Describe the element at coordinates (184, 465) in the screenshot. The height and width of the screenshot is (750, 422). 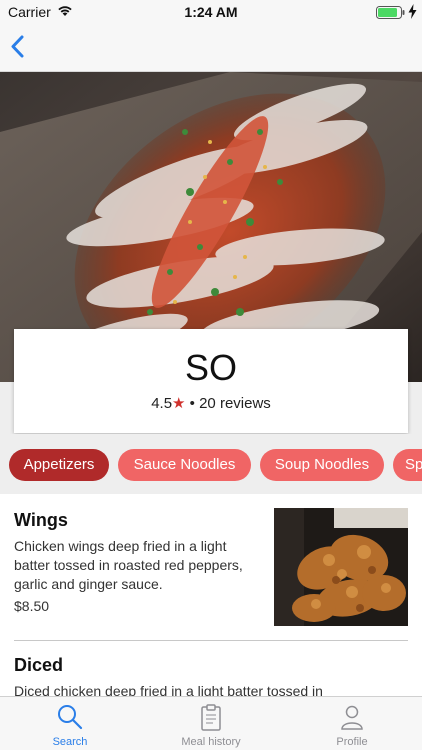
I see `category-chip-sauce-noodles: Sauce Noodles` at that location.